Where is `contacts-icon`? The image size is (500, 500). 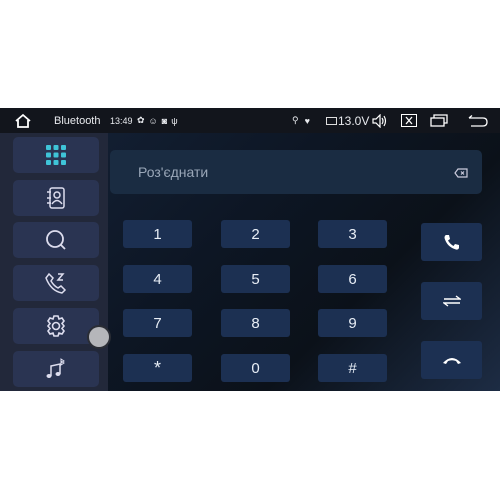
contacts-icon is located at coordinates (56, 198).